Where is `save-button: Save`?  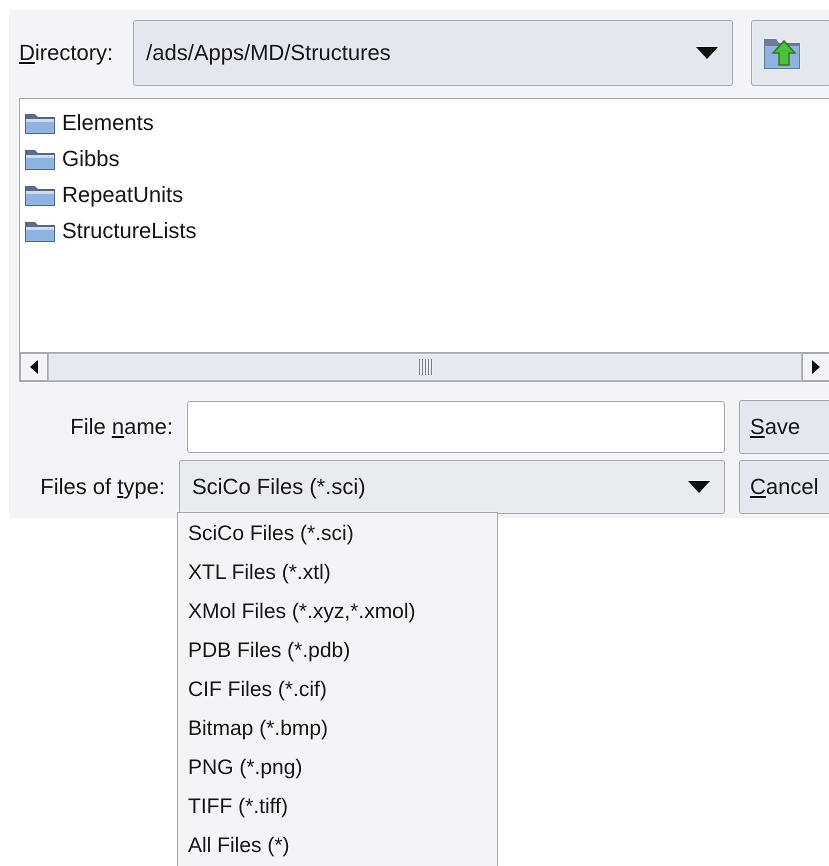 save-button: Save is located at coordinates (784, 427).